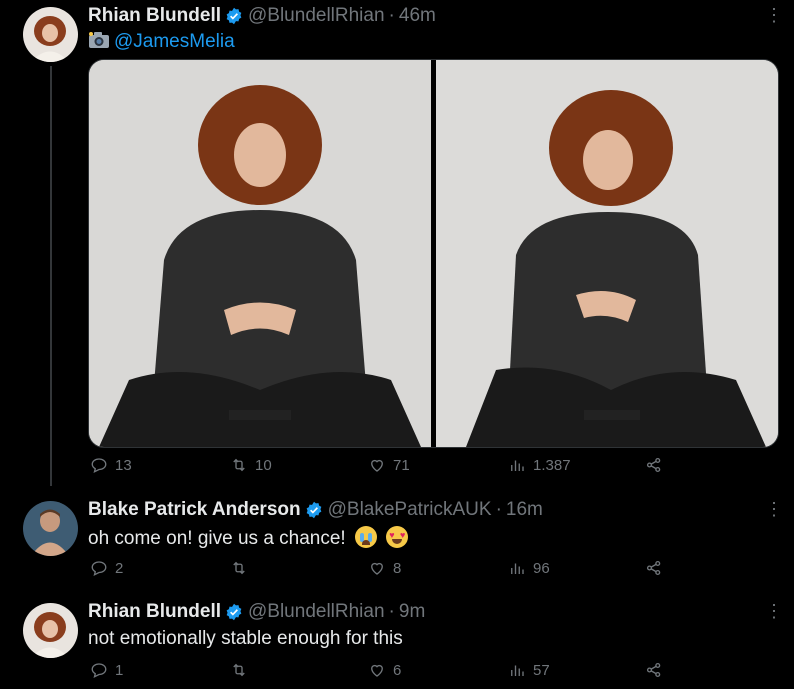 This screenshot has width=794, height=689. What do you see at coordinates (417, 16) in the screenshot?
I see `timestamp: 46m` at bounding box center [417, 16].